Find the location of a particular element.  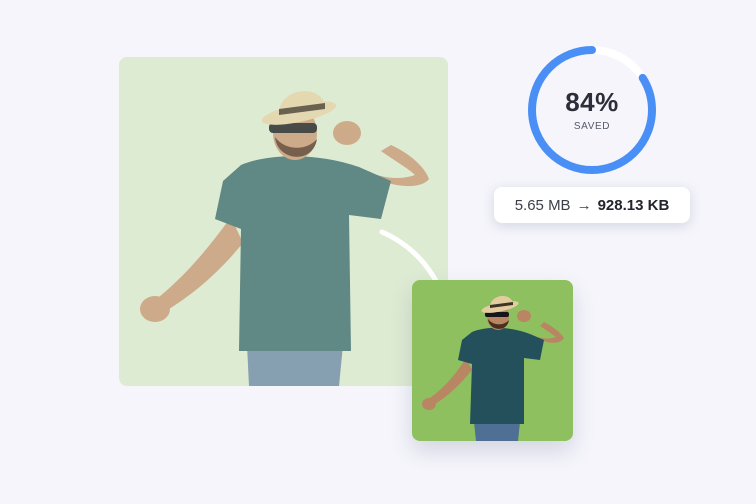

savings-gauge: 84% SAVED is located at coordinates (592, 110).